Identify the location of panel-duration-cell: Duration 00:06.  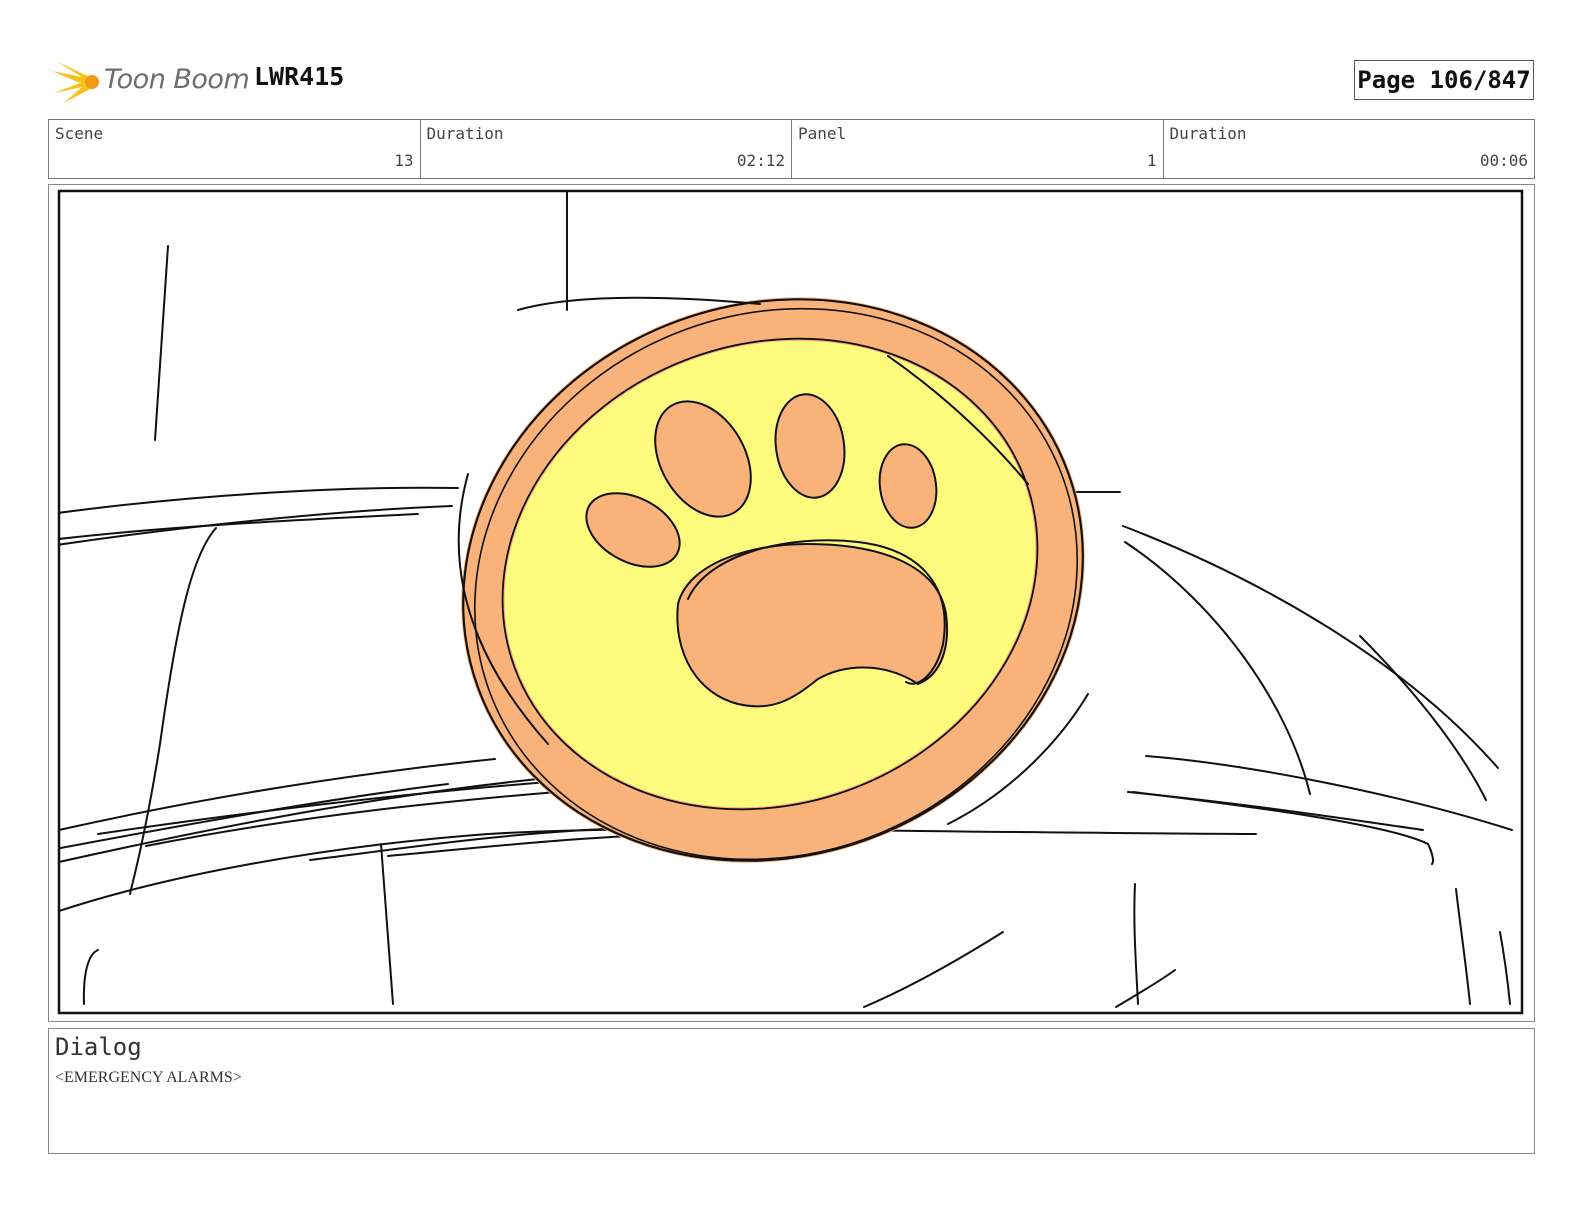
(1349, 149).